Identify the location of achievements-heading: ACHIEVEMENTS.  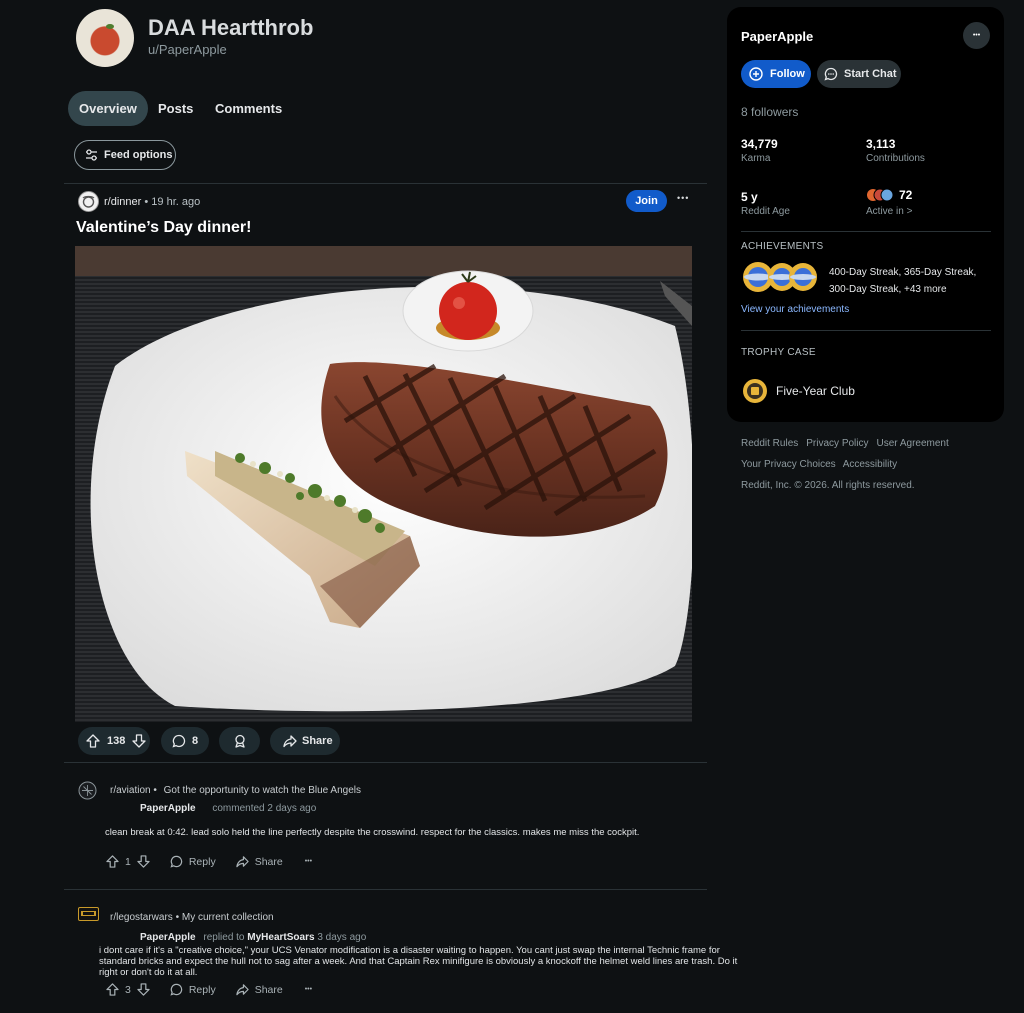
(782, 246).